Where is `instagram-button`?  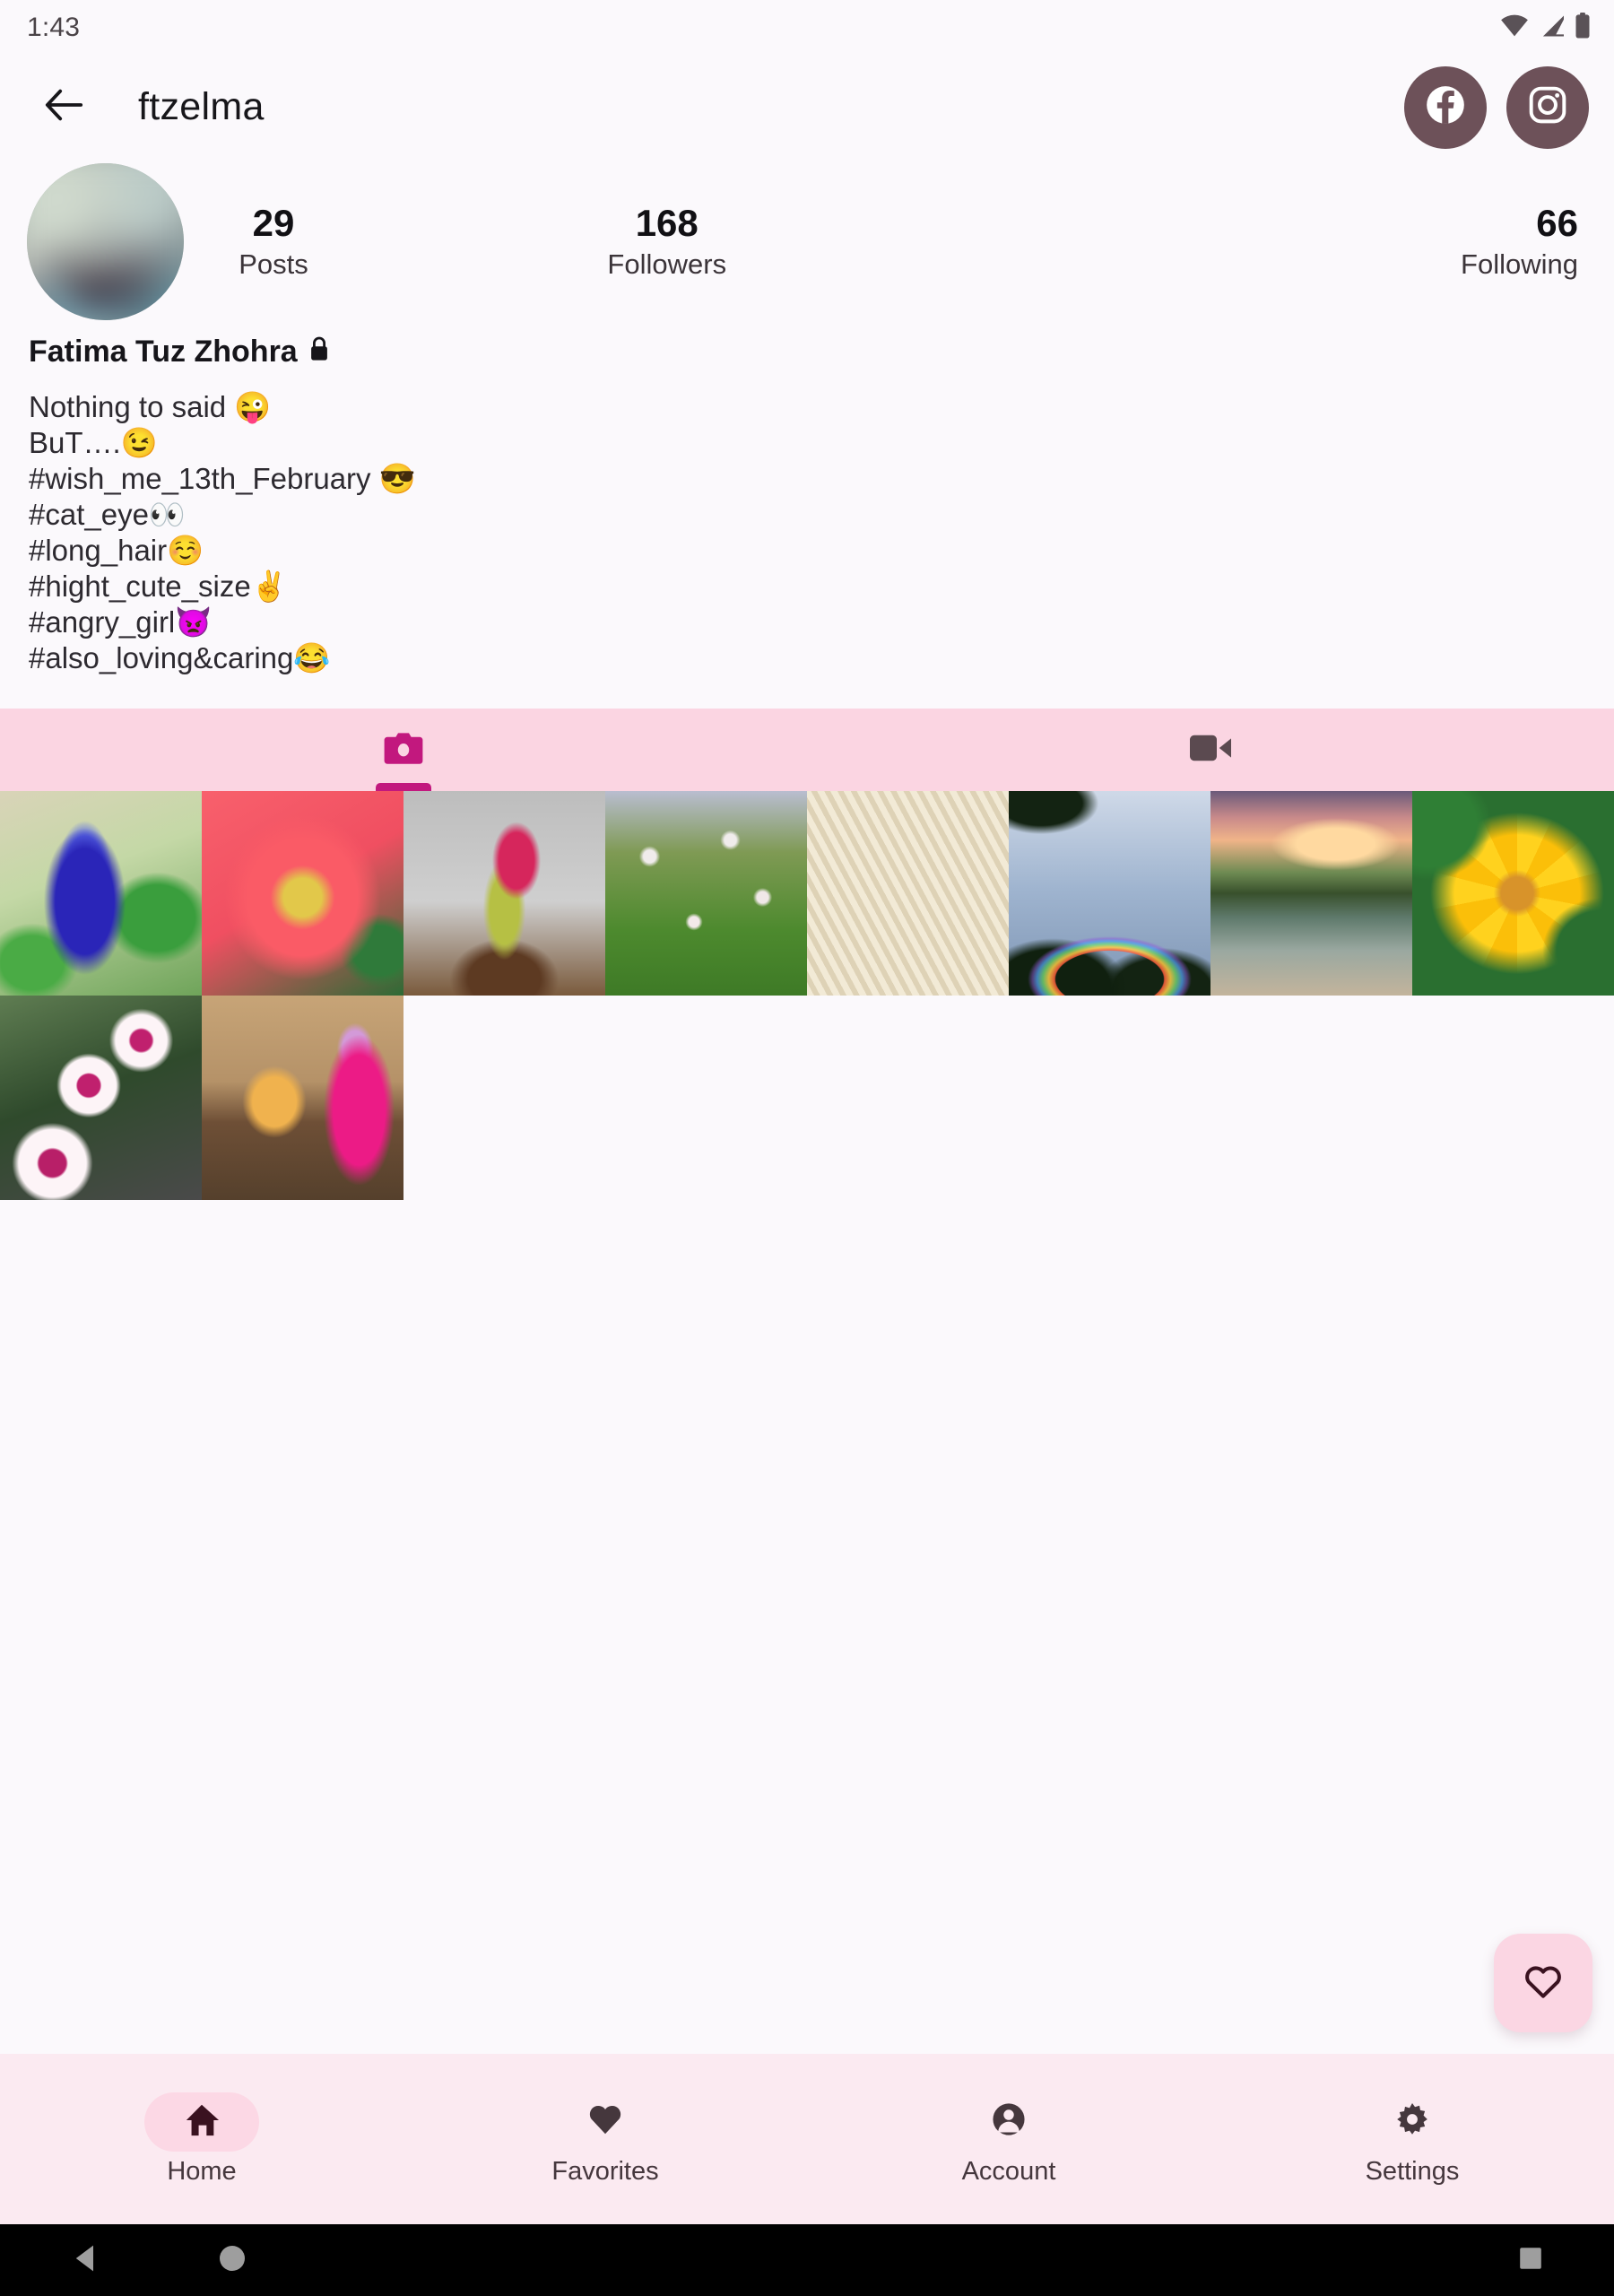 instagram-button is located at coordinates (1547, 107).